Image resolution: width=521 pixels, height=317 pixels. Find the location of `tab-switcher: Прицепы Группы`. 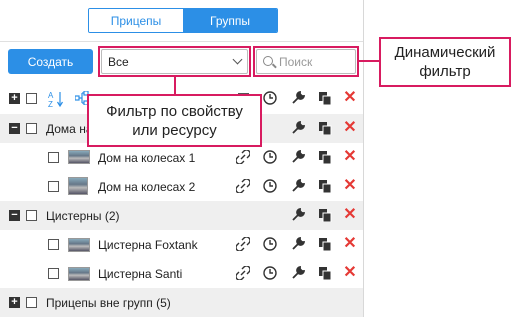

tab-switcher: Прицепы Группы is located at coordinates (183, 20).